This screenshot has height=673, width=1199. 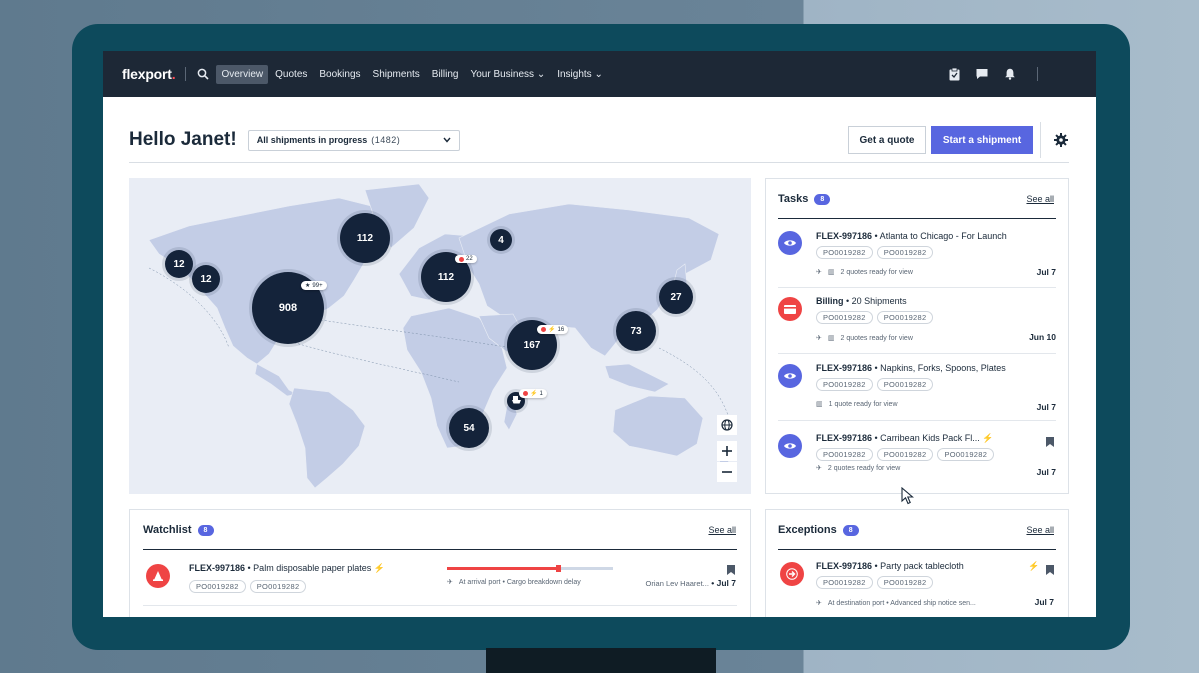 I want to click on progress-marker, so click(x=559, y=568).